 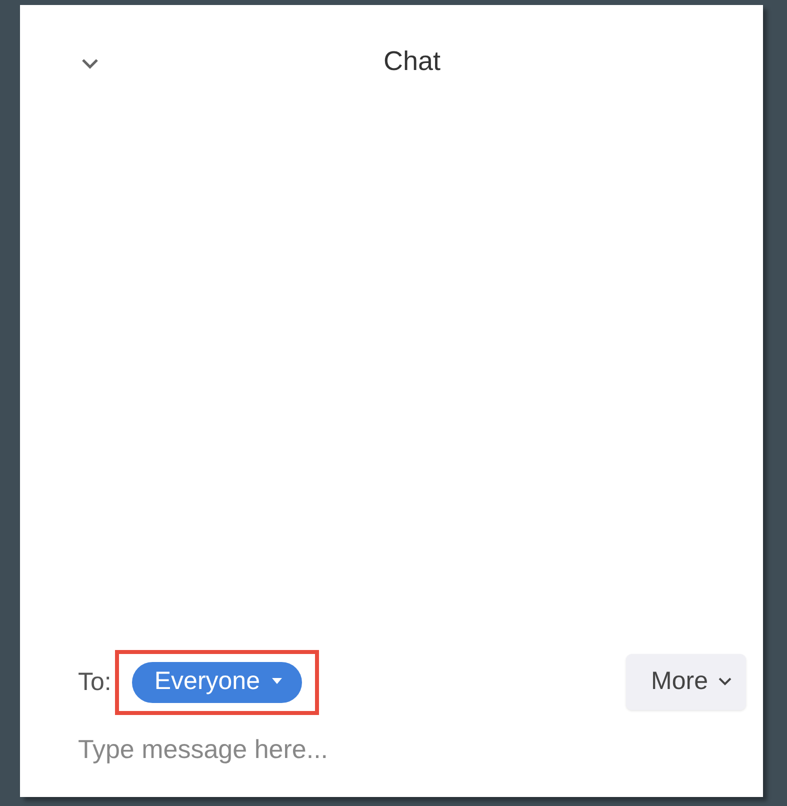 I want to click on chat-title: Chat, so click(x=412, y=62).